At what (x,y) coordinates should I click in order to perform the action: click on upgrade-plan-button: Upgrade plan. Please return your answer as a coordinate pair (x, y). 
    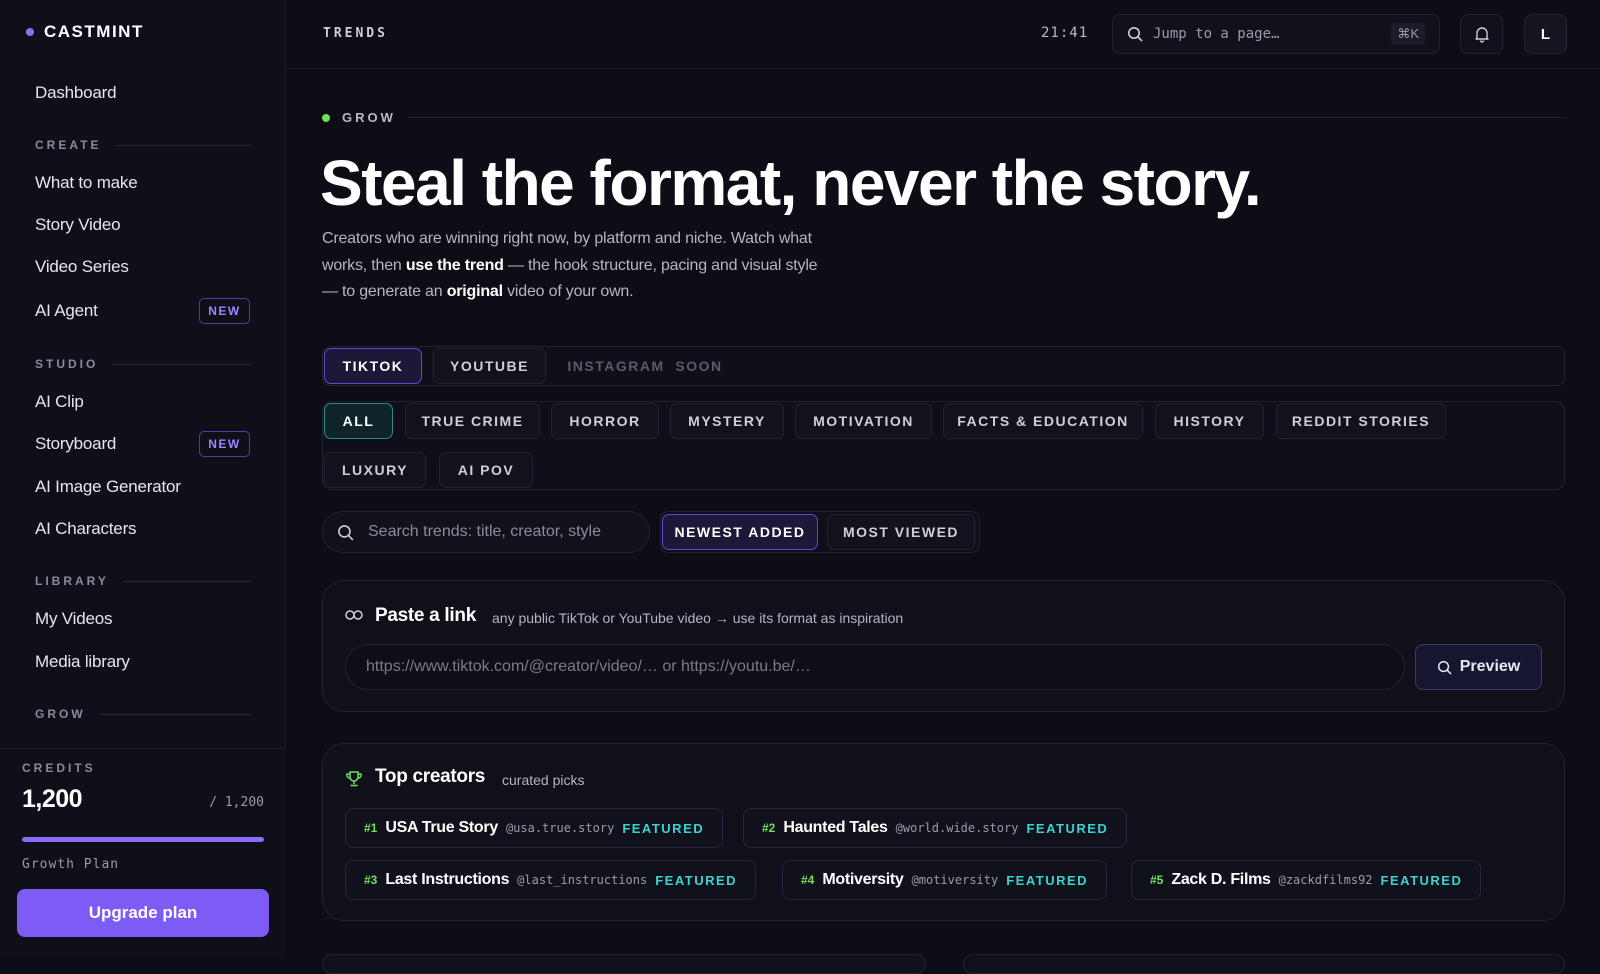
    Looking at the image, I should click on (143, 913).